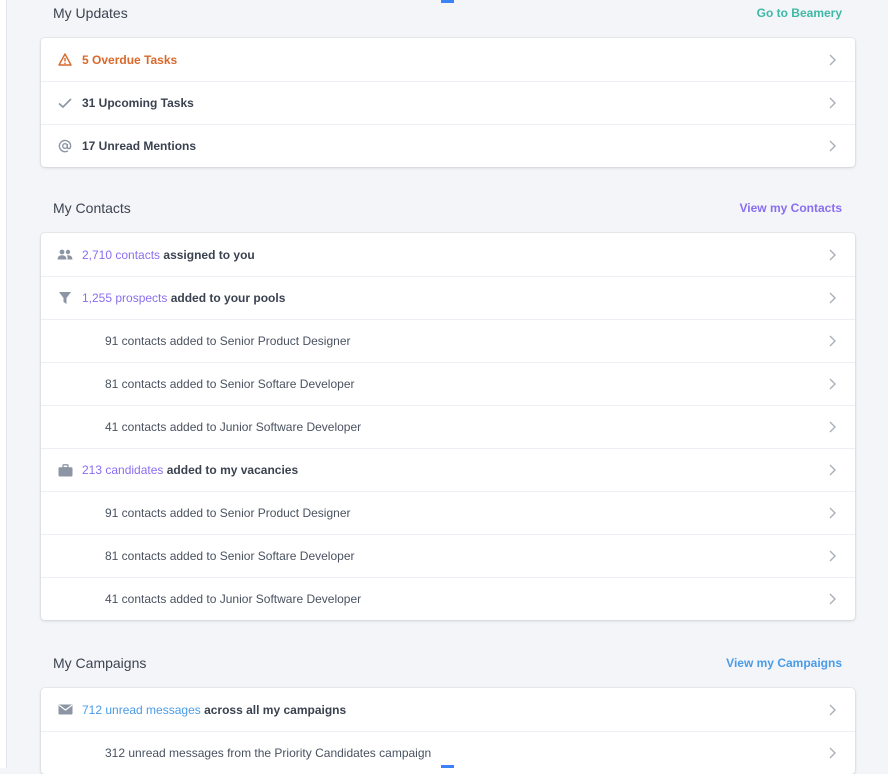 The height and width of the screenshot is (774, 888). Describe the element at coordinates (138, 103) in the screenshot. I see `upcoming-tasks-label: 31 Upcoming Tasks` at that location.